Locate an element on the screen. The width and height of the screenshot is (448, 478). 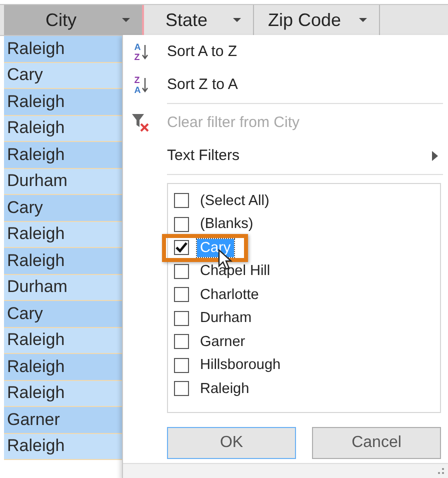
table-cell: Garner is located at coordinates (63, 420).